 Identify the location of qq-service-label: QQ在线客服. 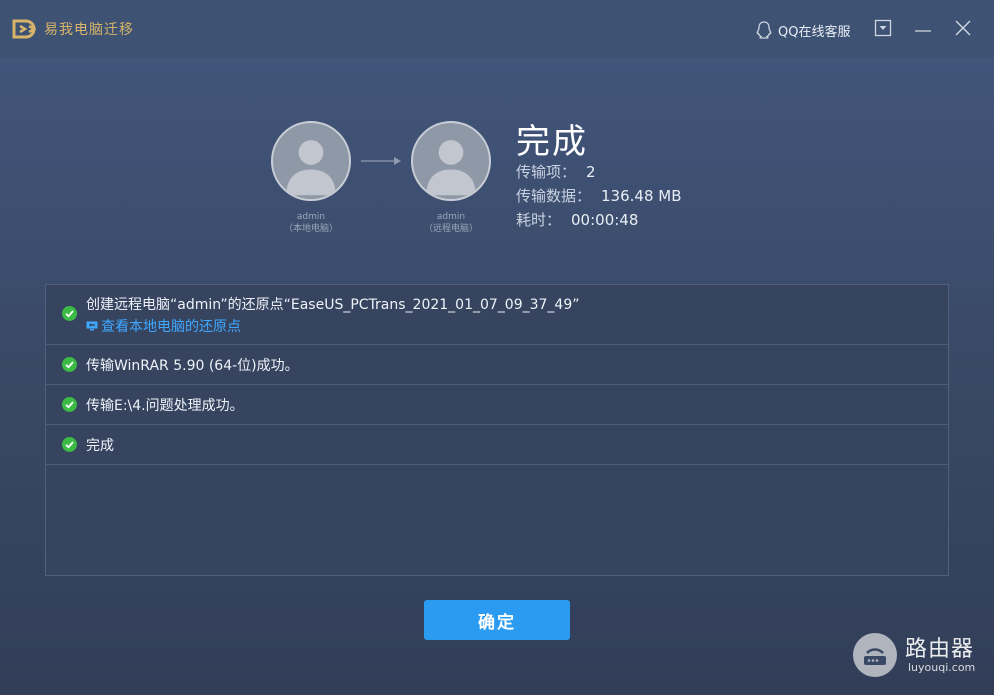
(814, 32).